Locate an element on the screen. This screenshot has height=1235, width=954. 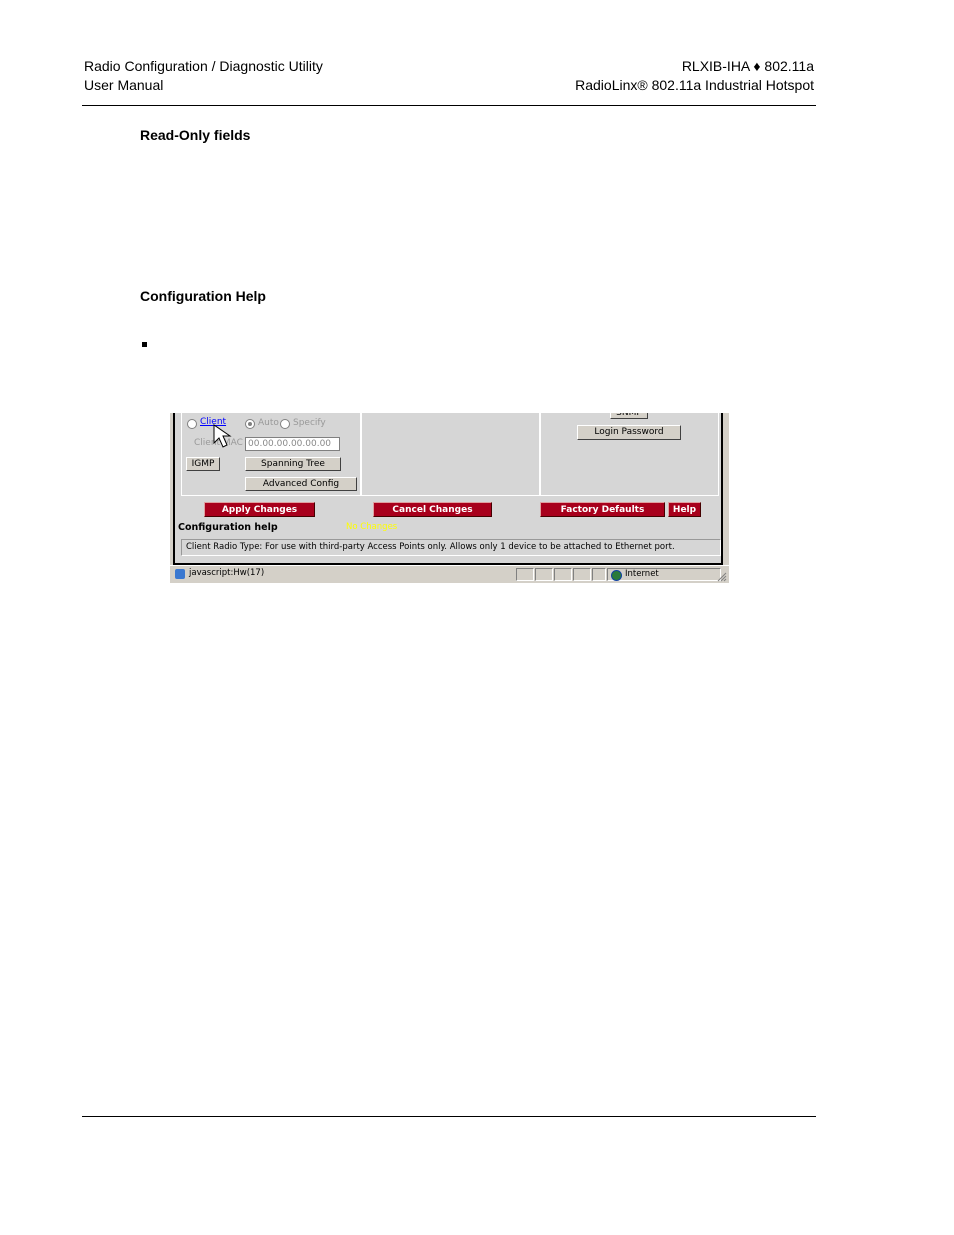
ie-page-icon is located at coordinates (180, 574).